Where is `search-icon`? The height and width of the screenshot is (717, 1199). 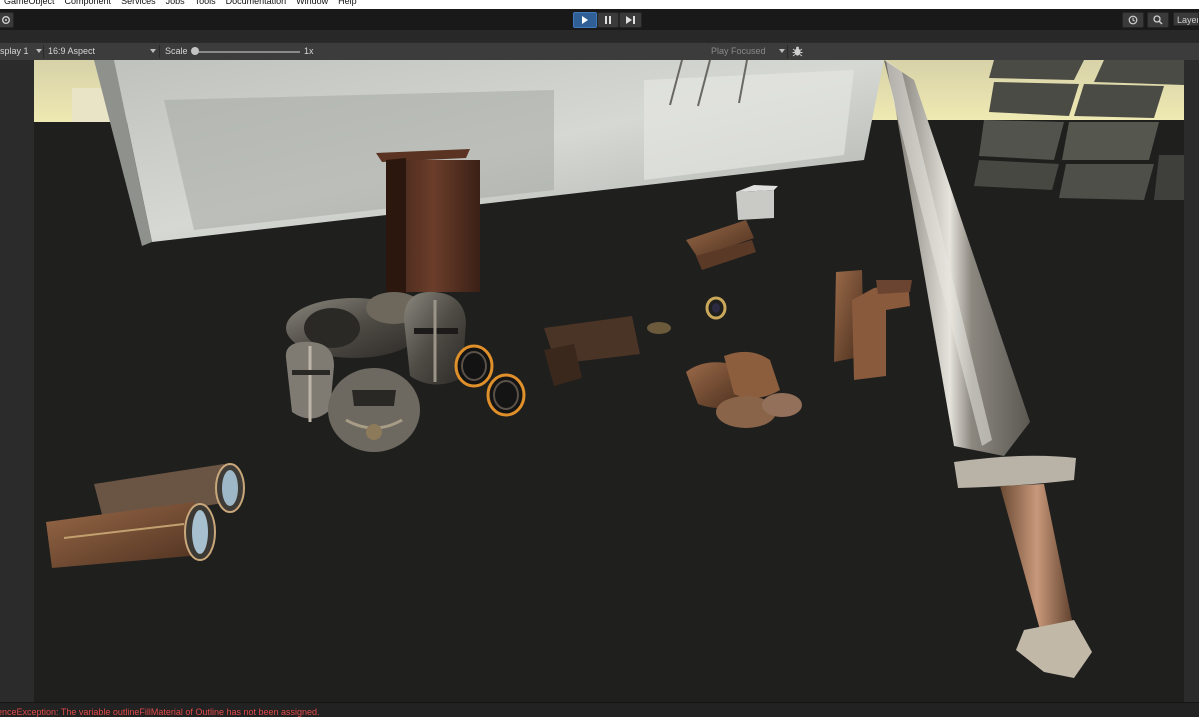 search-icon is located at coordinates (1158, 20).